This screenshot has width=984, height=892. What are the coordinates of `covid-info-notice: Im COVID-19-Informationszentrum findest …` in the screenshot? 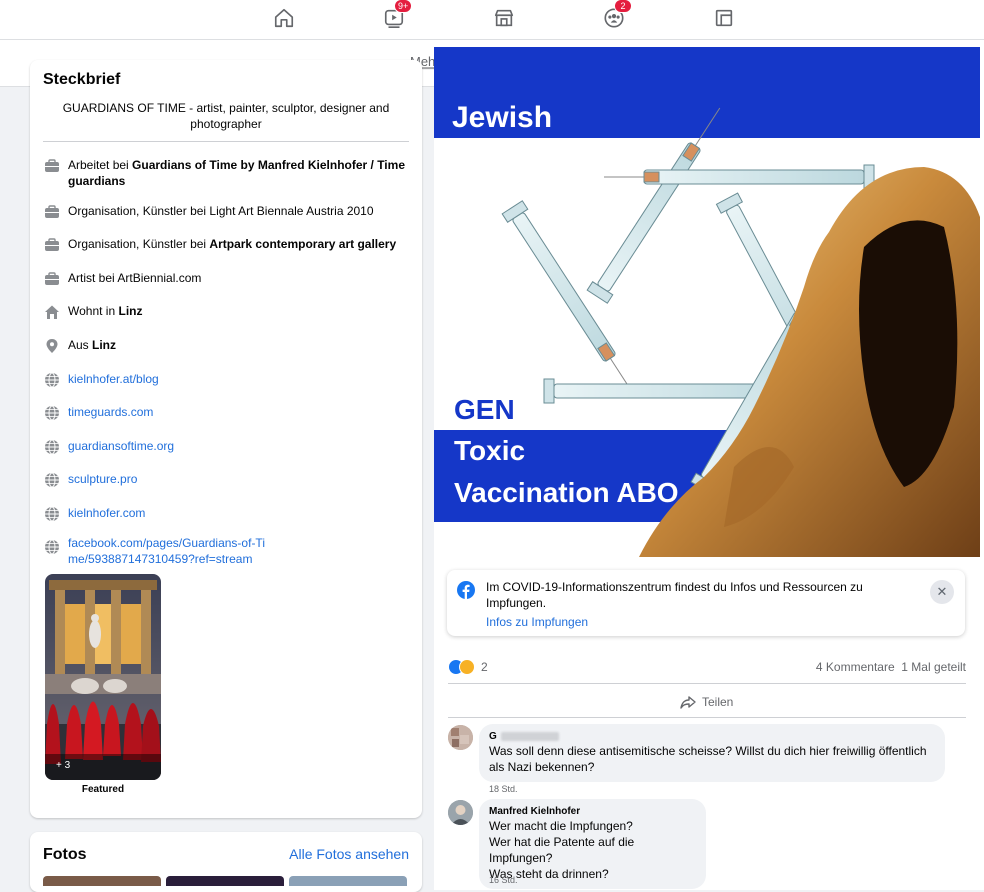 It's located at (706, 603).